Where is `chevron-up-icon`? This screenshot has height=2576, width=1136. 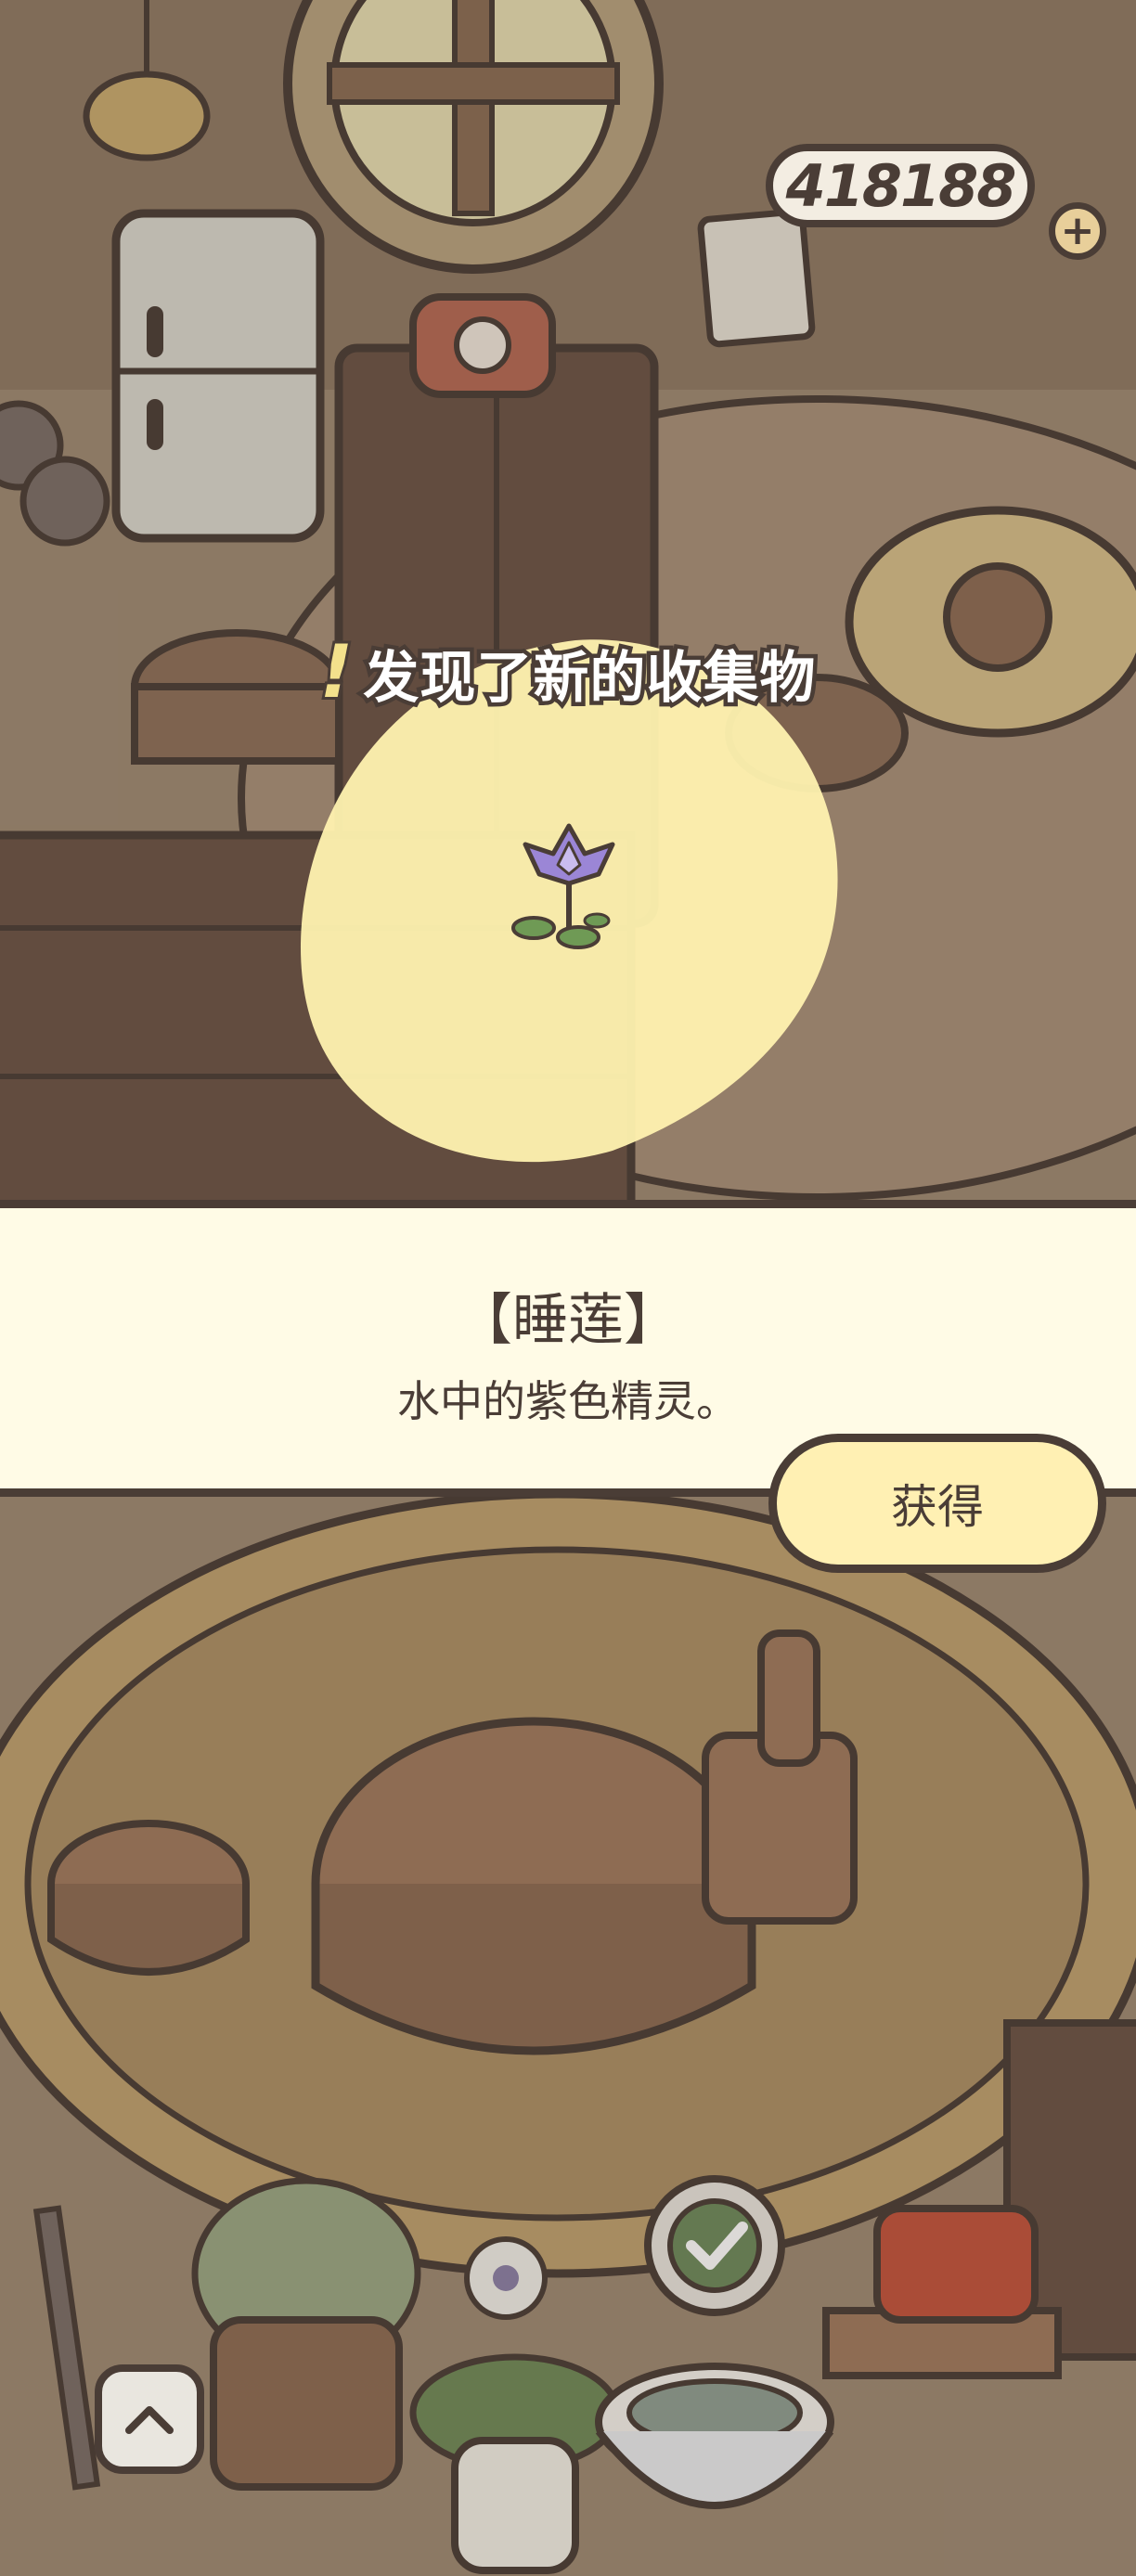 chevron-up-icon is located at coordinates (149, 2420).